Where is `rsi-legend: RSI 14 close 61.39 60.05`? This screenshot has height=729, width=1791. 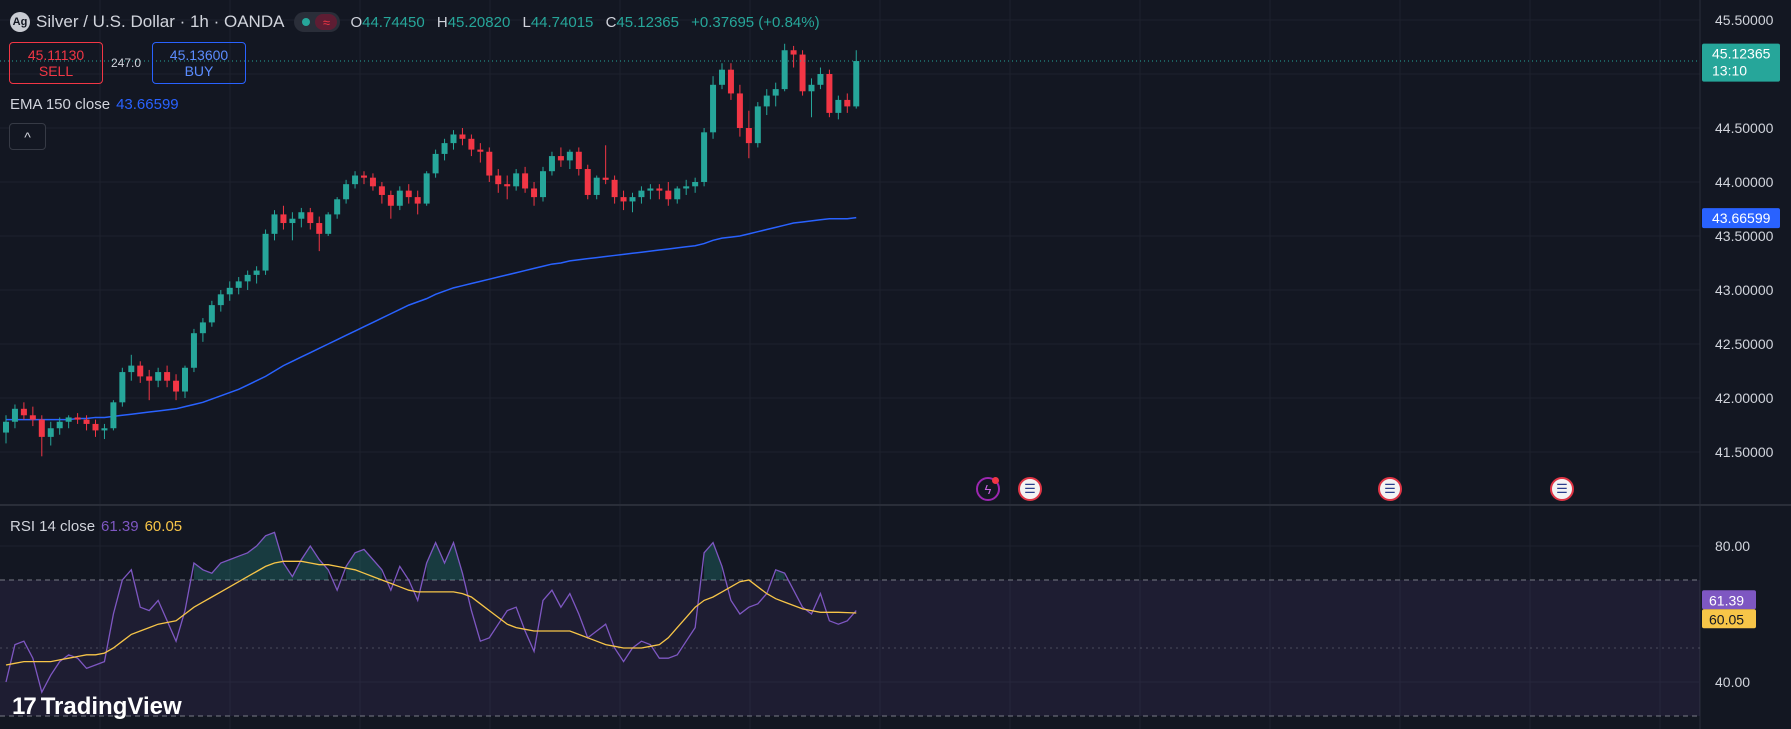 rsi-legend: RSI 14 close 61.39 60.05 is located at coordinates (96, 526).